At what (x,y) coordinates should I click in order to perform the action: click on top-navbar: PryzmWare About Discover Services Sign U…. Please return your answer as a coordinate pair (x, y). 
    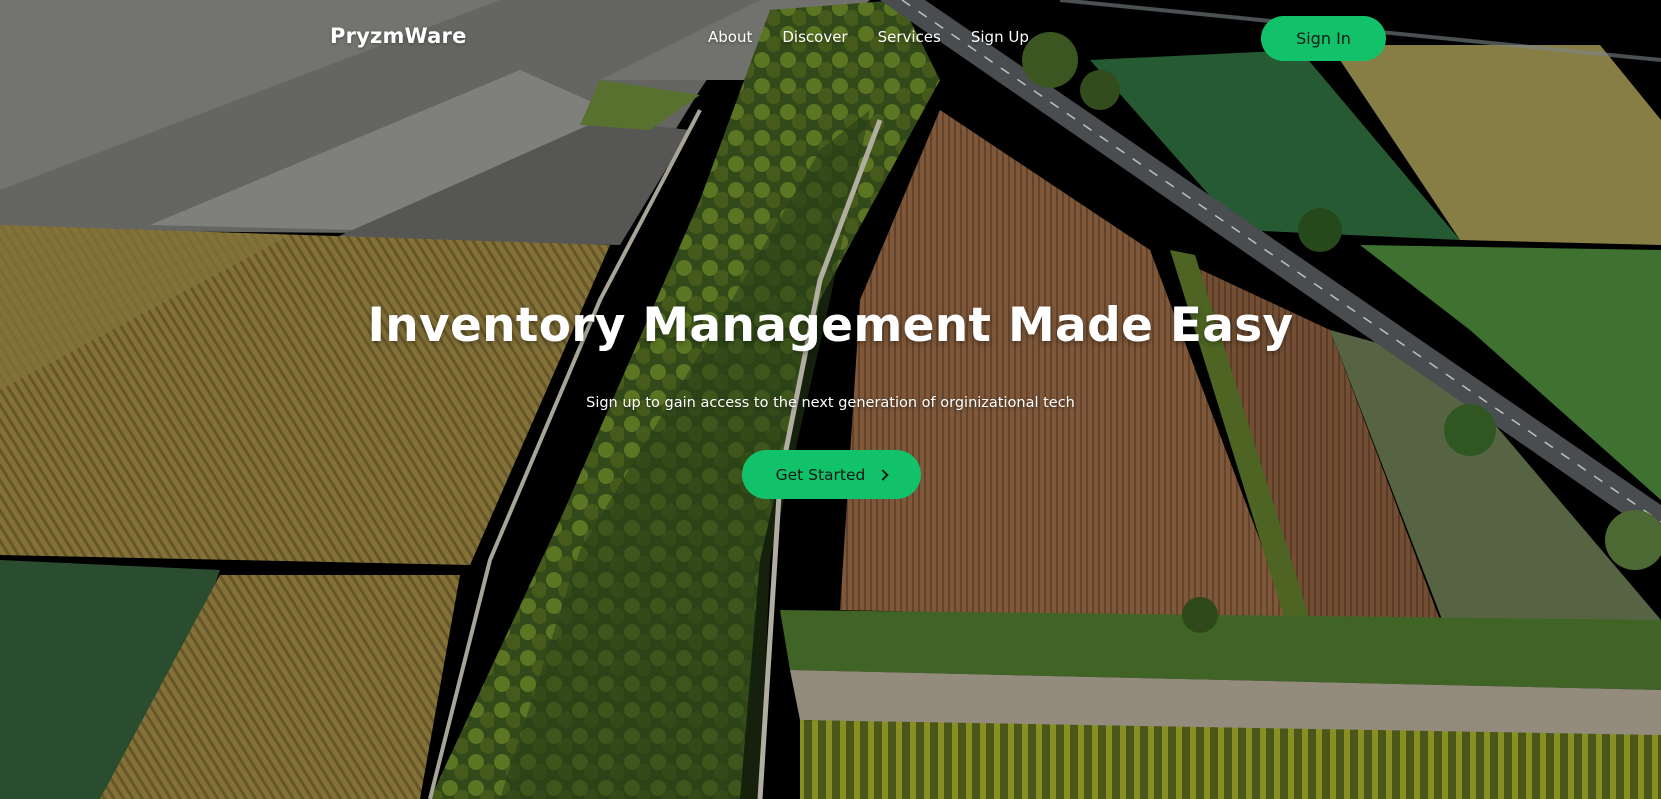
    Looking at the image, I should click on (830, 39).